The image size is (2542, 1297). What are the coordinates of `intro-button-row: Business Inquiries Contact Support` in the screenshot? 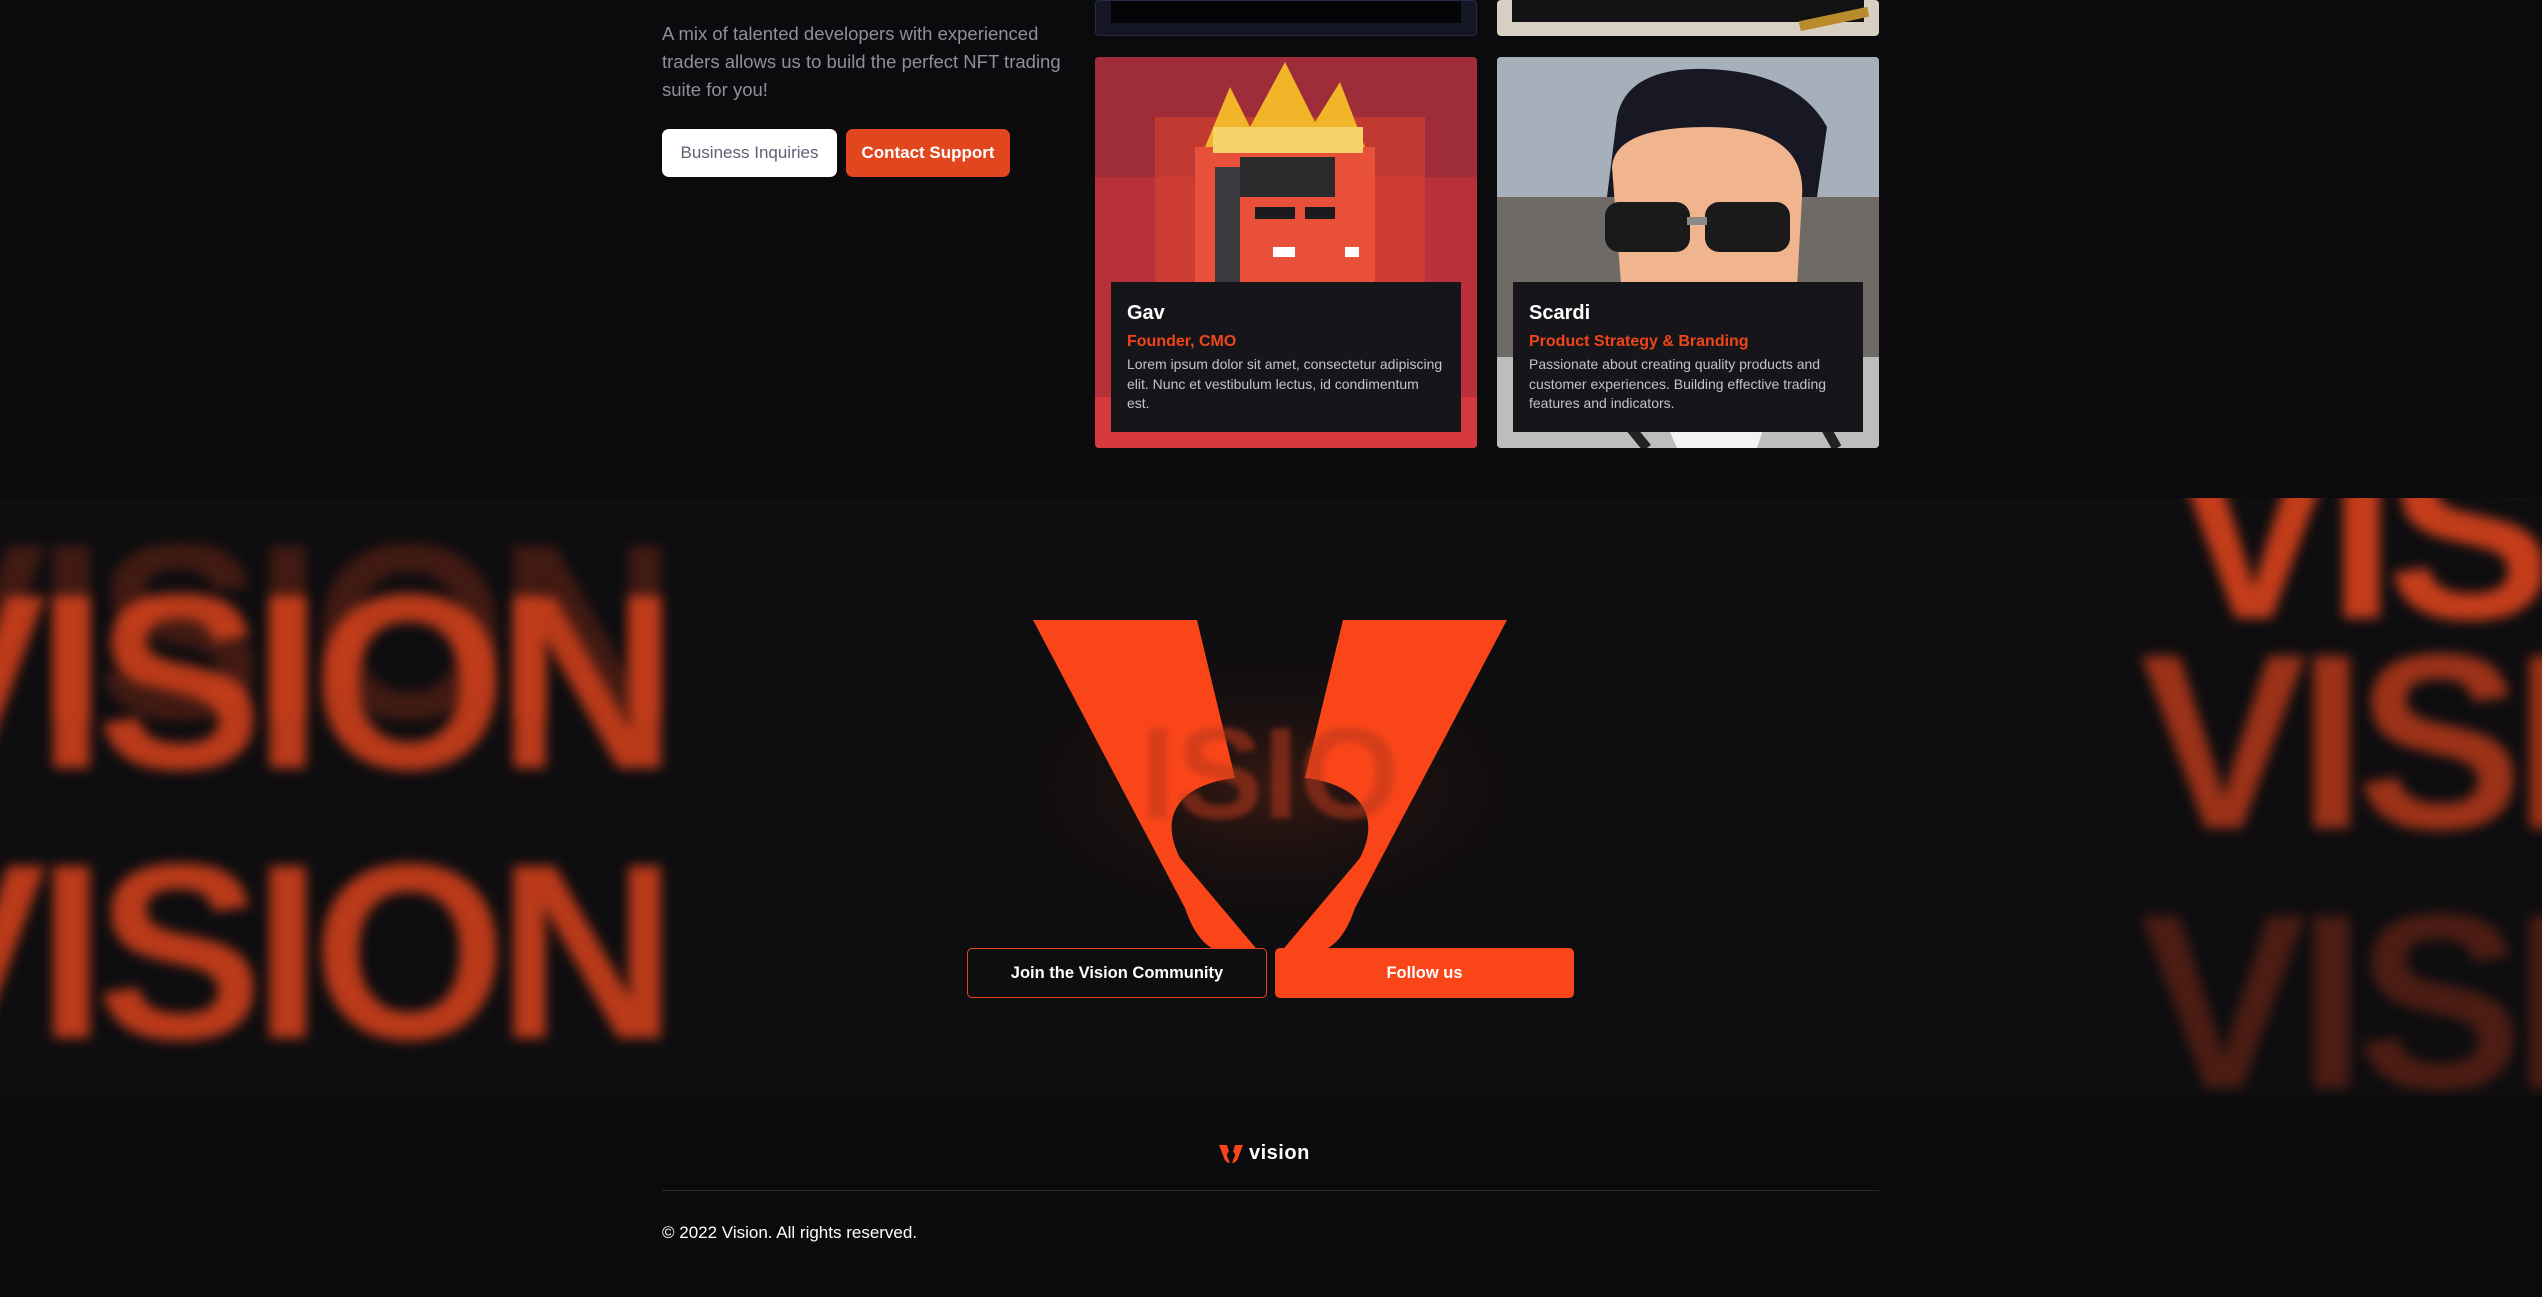 It's located at (836, 153).